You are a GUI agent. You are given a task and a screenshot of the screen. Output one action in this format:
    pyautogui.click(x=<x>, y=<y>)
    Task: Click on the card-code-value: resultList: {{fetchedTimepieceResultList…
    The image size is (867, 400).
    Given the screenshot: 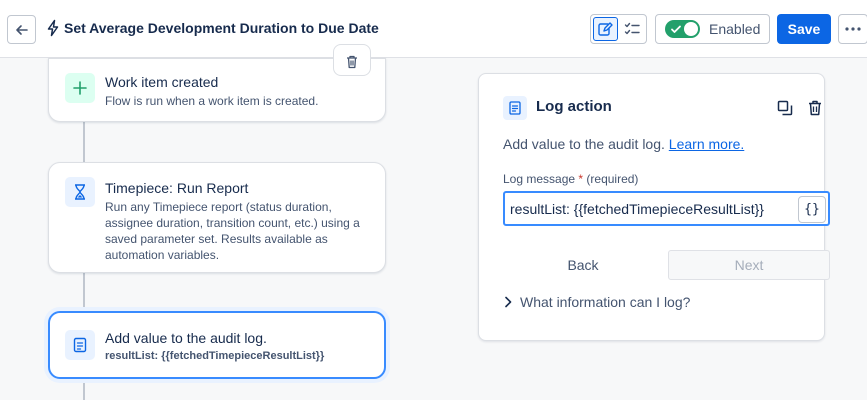 What is the action you would take?
    pyautogui.click(x=215, y=356)
    